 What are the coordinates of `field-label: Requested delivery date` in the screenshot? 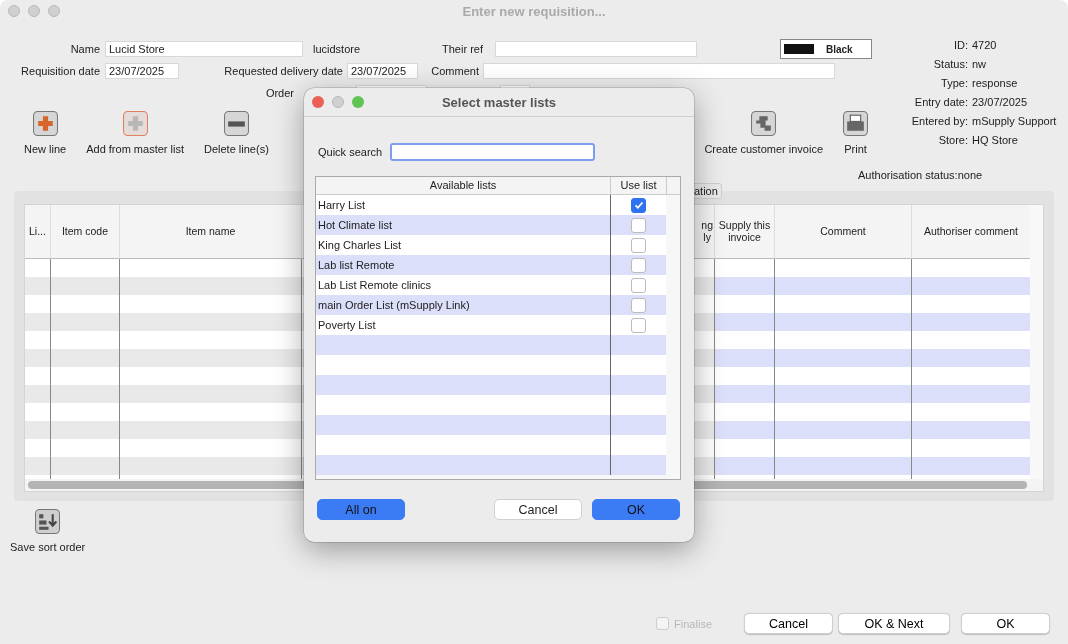 It's located at (283, 71).